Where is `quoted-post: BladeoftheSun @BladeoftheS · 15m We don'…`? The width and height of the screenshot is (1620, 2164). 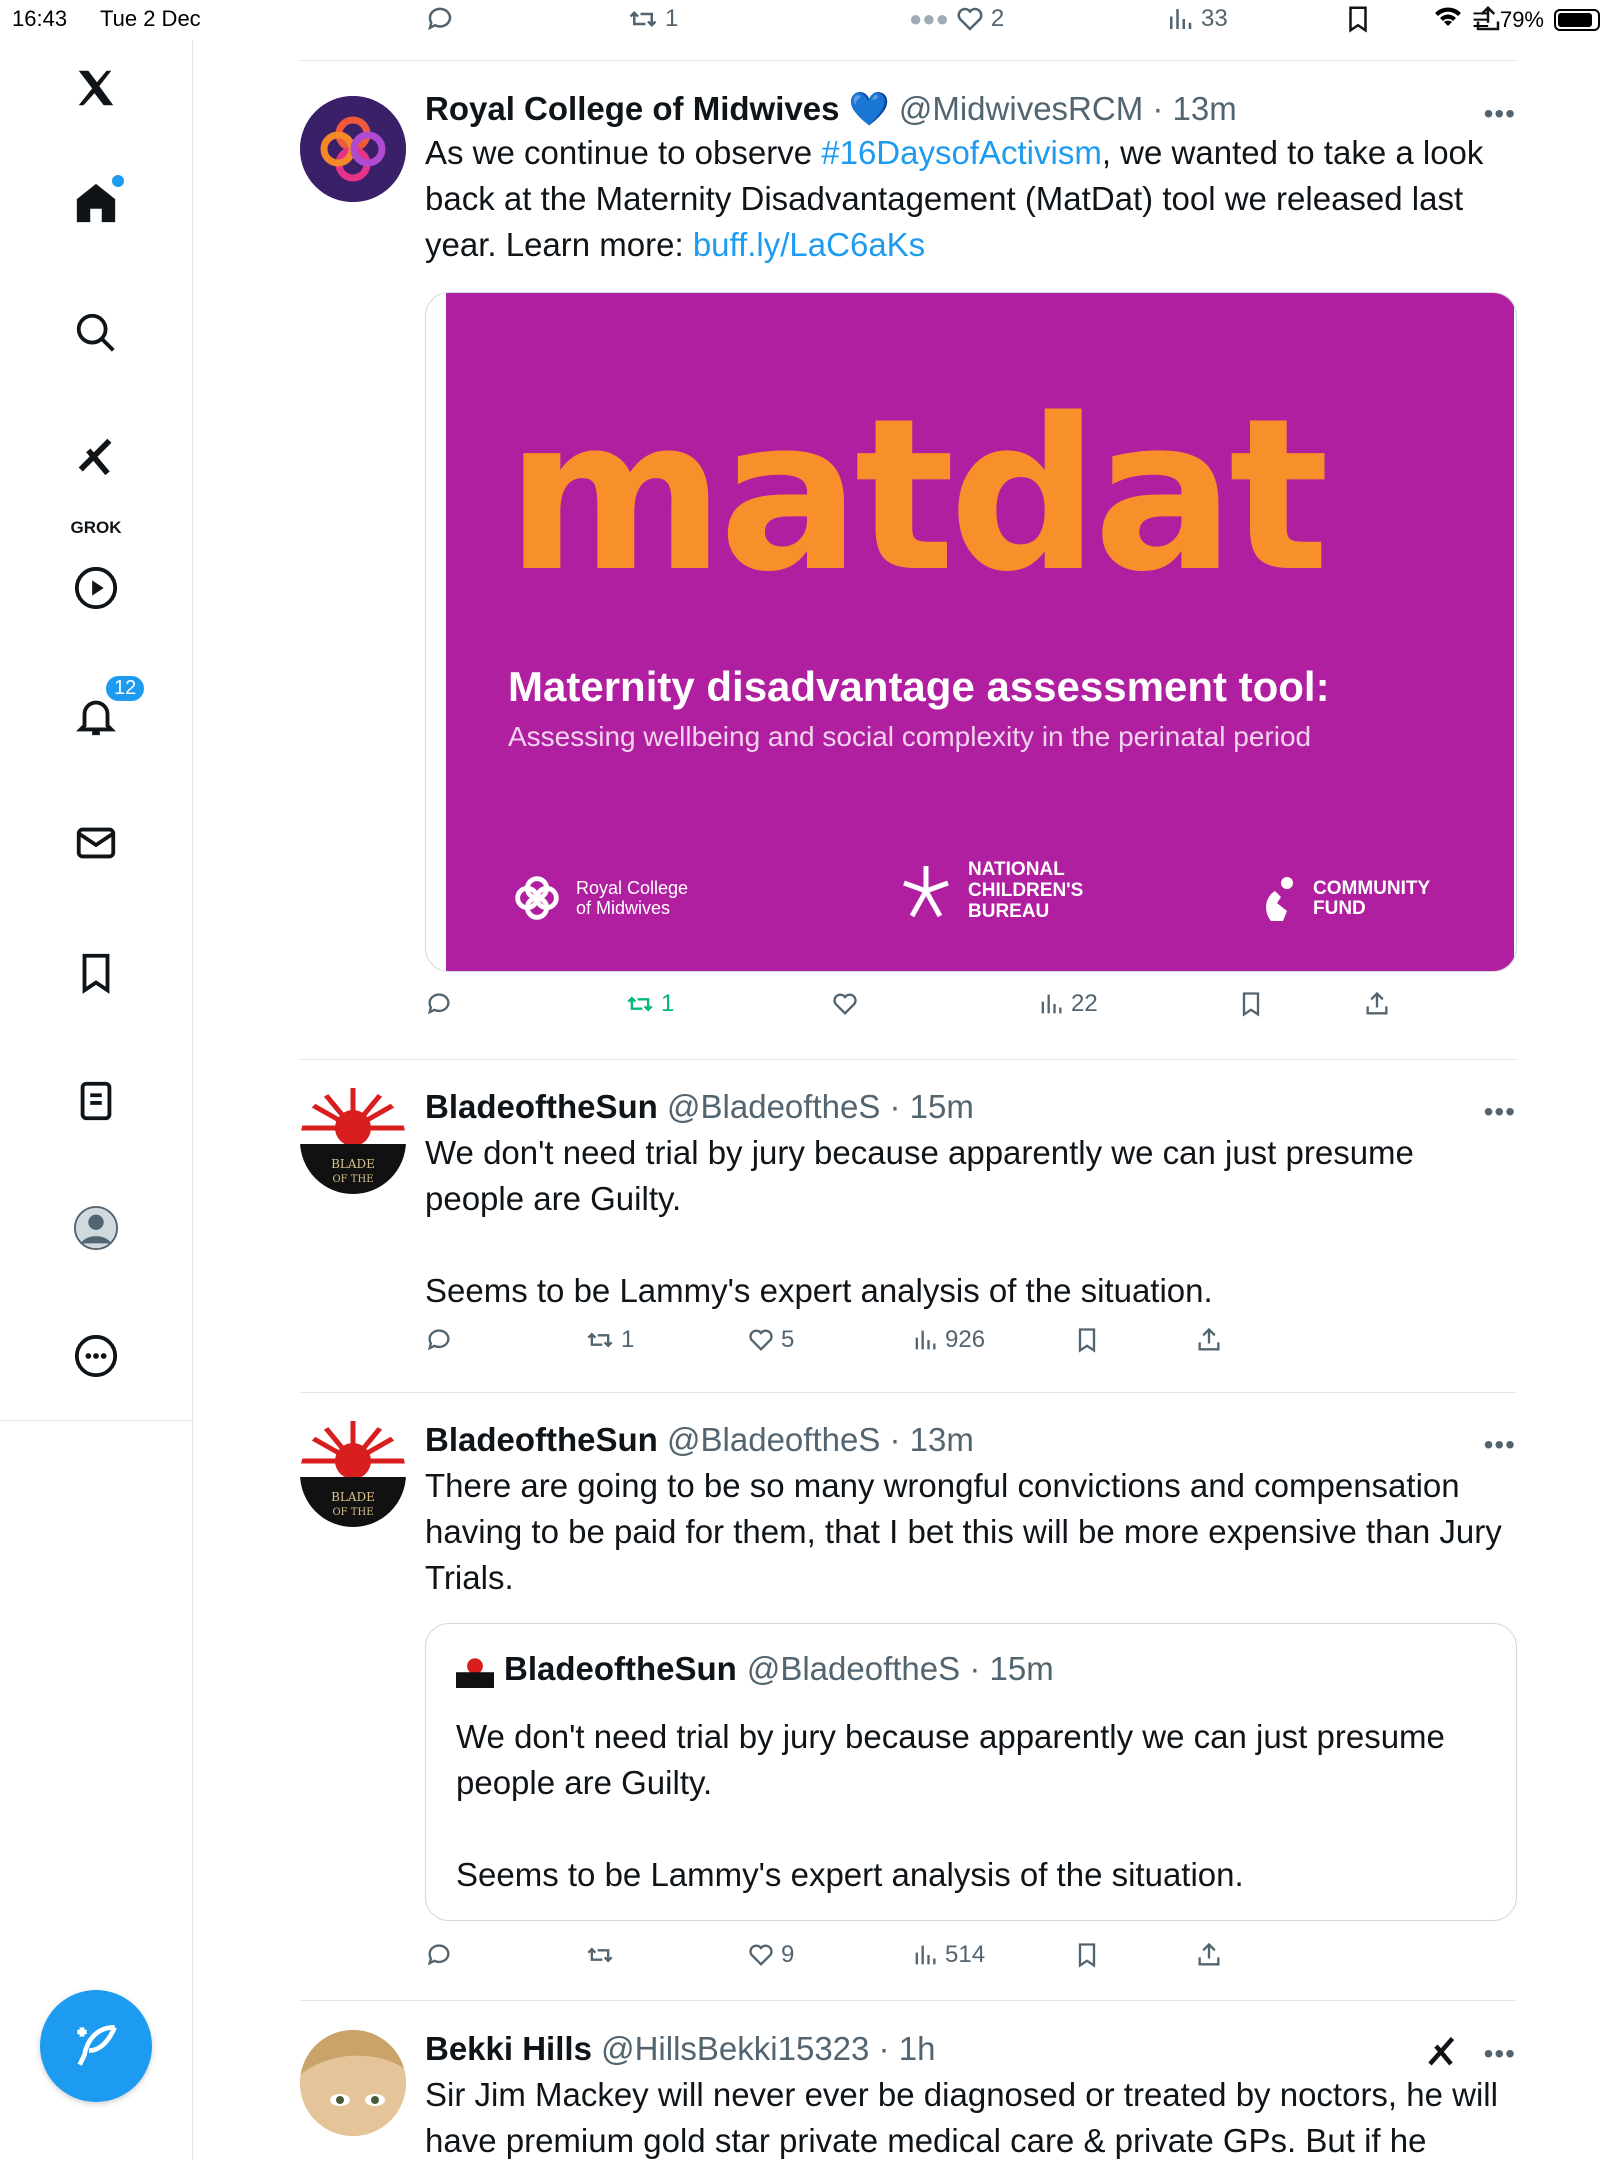 quoted-post: BladeoftheSun @BladeoftheS · 15m We don'… is located at coordinates (971, 1772).